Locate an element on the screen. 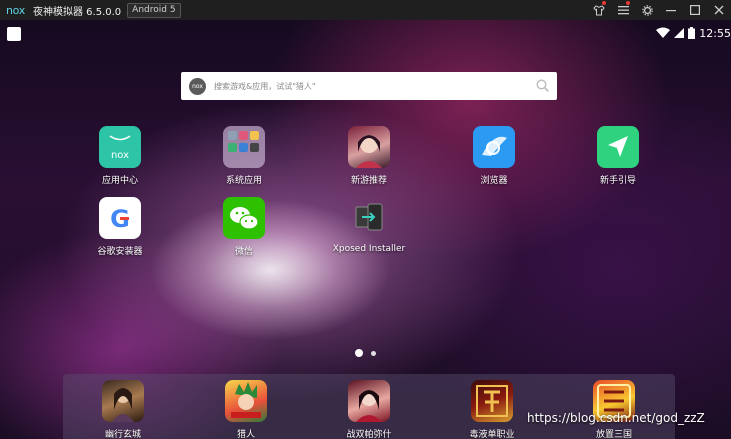 This screenshot has height=439, width=731. app-label: 幽行玄城 is located at coordinates (122, 434).